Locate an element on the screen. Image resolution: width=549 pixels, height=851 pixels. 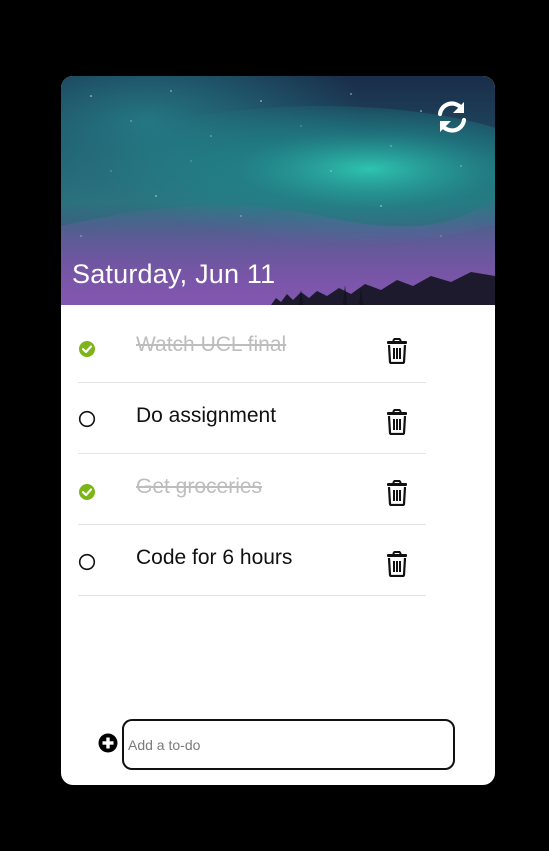
todo-item: Code for 6 hours is located at coordinates (252, 560).